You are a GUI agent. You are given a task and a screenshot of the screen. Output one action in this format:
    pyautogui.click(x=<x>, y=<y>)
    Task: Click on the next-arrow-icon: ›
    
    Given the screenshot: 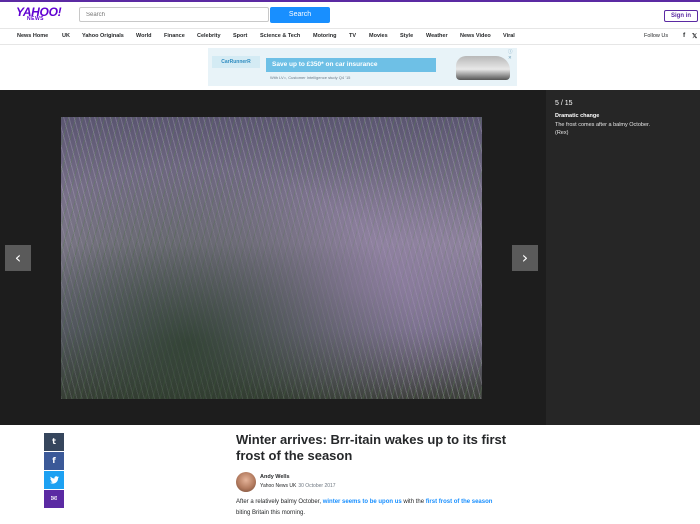 What is the action you would take?
    pyautogui.click(x=525, y=258)
    